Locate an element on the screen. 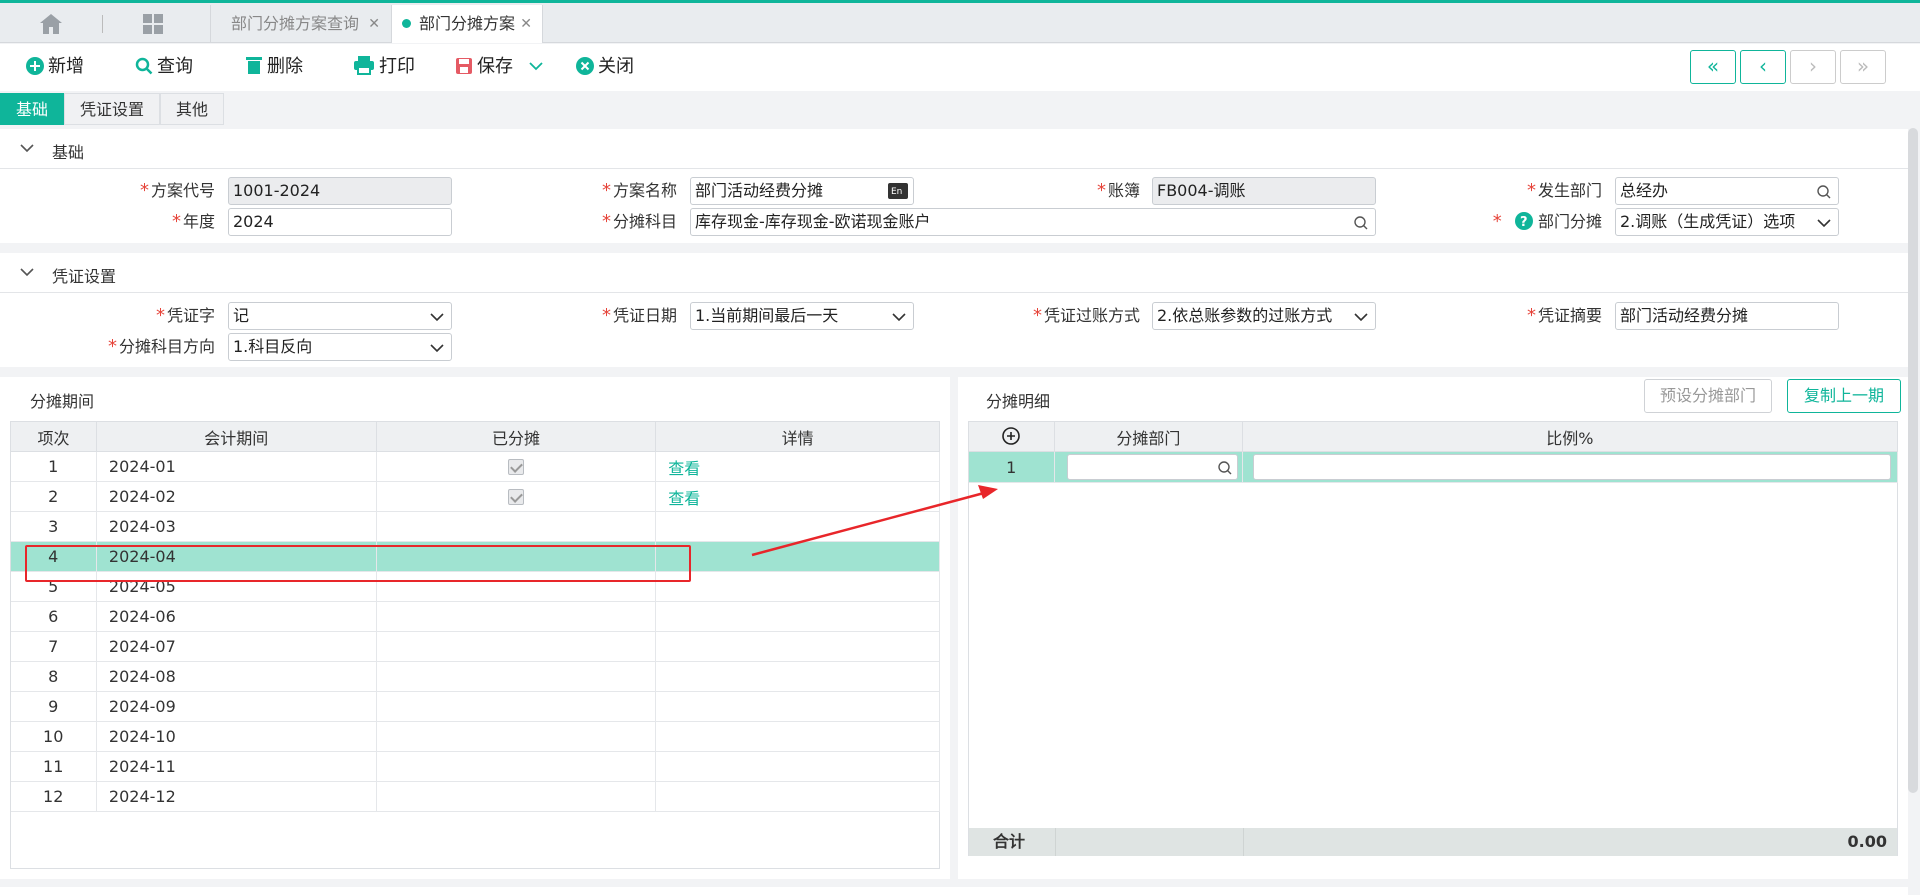 Image resolution: width=1920 pixels, height=895 pixels. total-value: 0.00 is located at coordinates (1867, 841).